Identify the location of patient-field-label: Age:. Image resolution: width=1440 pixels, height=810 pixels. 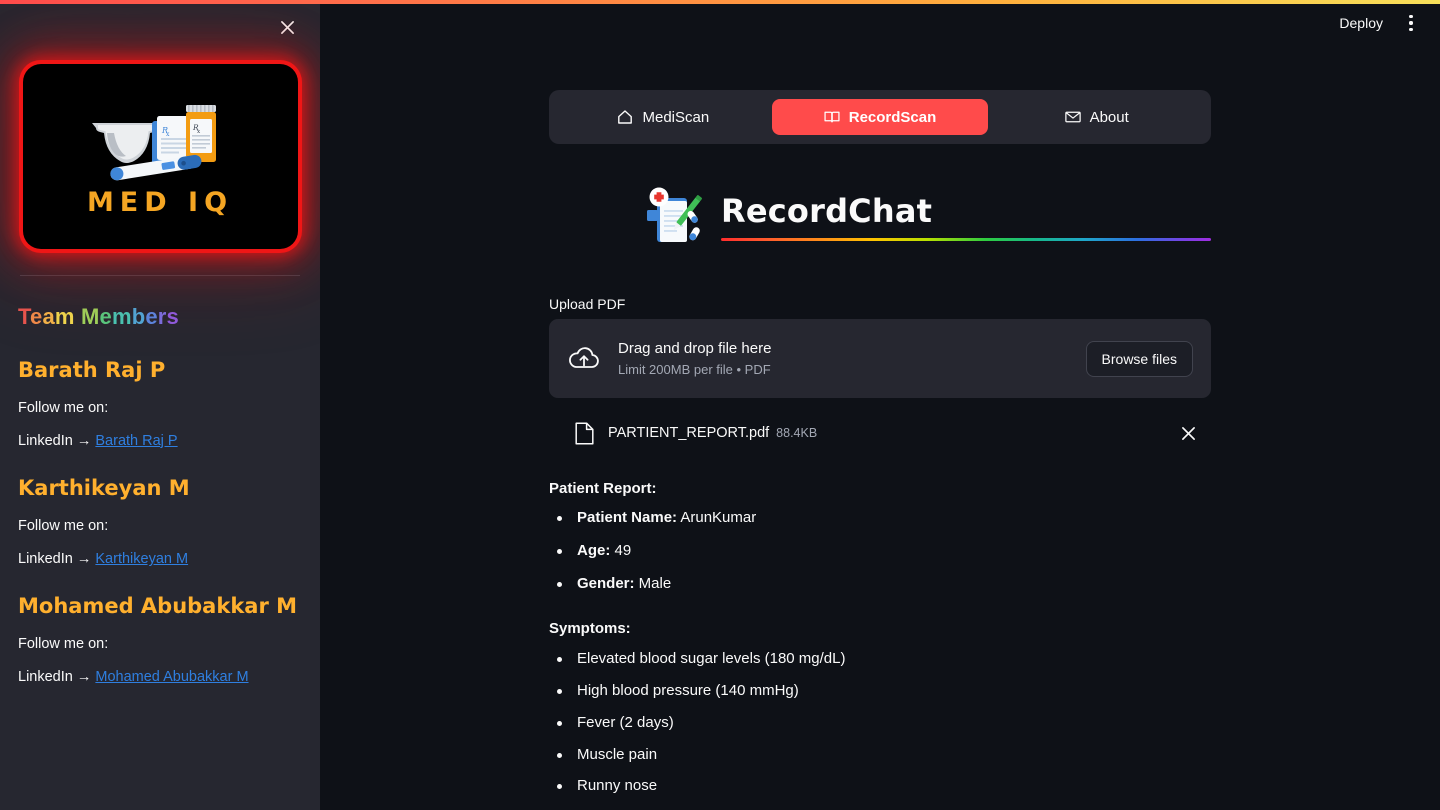
(594, 550).